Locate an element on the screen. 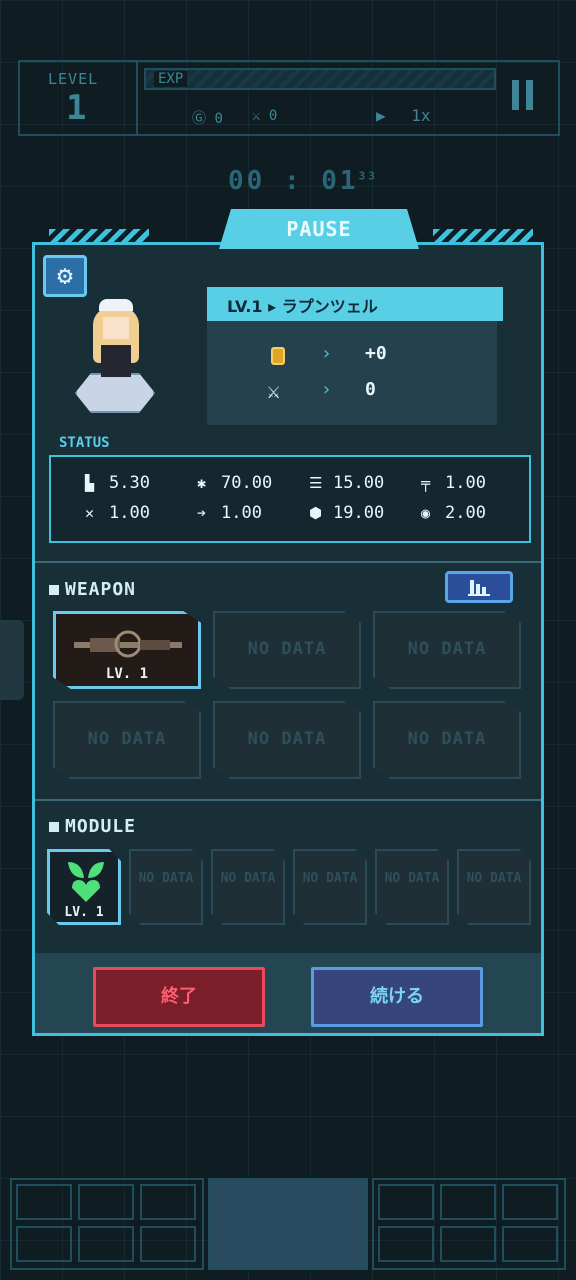  module-slot-1: LV. 1 is located at coordinates (84, 887).